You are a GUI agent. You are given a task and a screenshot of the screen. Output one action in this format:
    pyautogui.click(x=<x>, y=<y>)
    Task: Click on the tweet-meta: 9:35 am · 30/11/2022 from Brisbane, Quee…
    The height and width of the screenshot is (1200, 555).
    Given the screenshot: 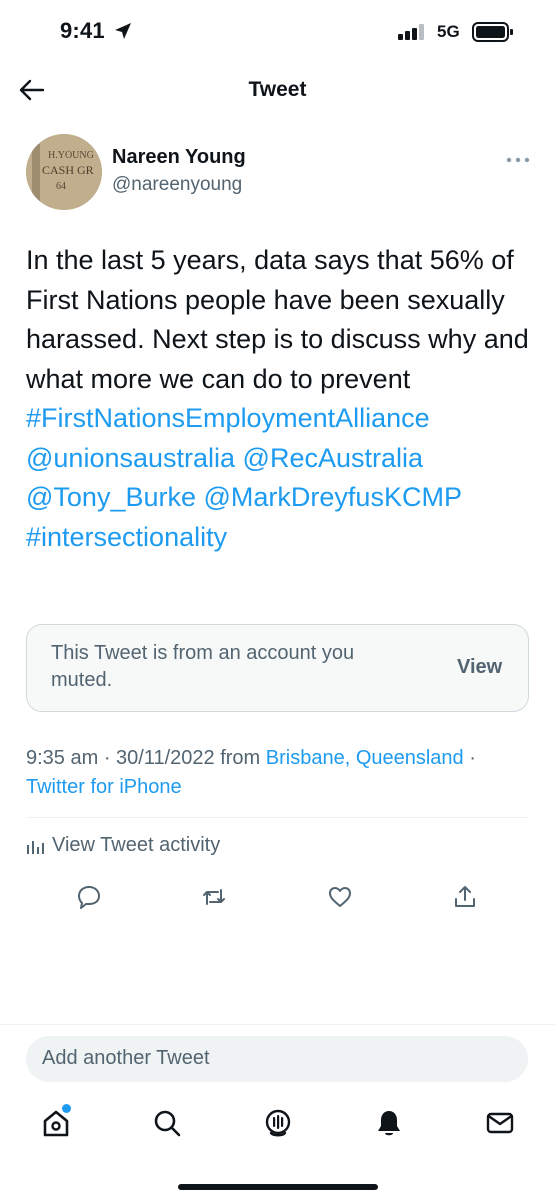 What is the action you would take?
    pyautogui.click(x=281, y=773)
    